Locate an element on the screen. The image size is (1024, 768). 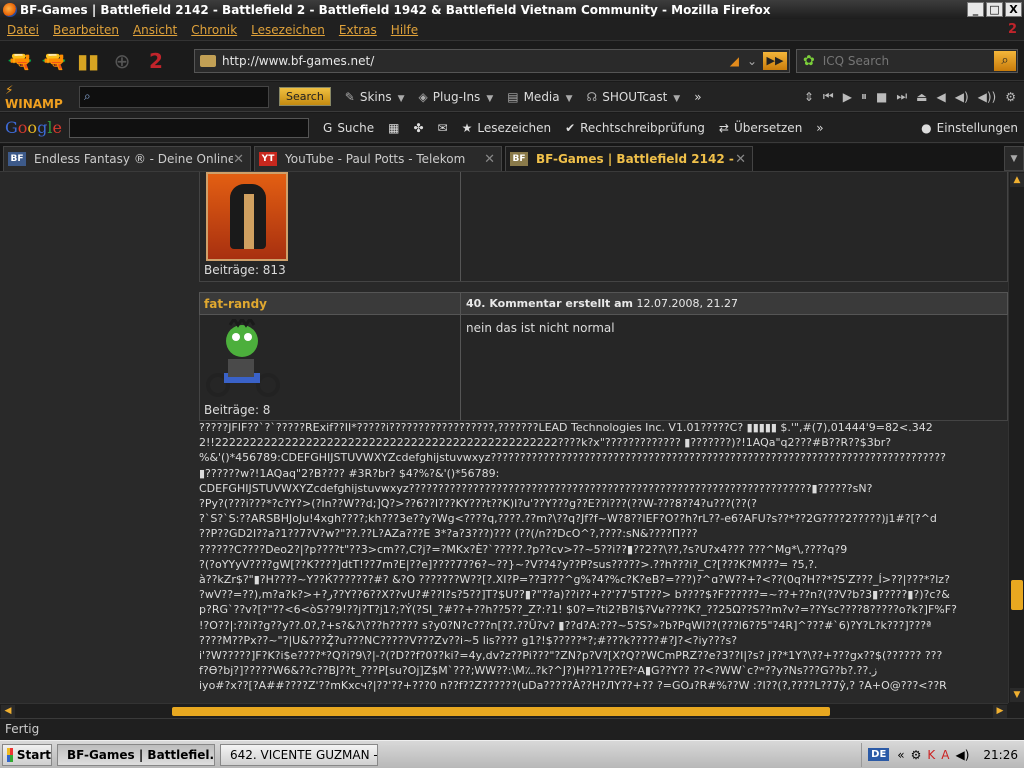
stop-icon: ■ is located at coordinates (881, 97).